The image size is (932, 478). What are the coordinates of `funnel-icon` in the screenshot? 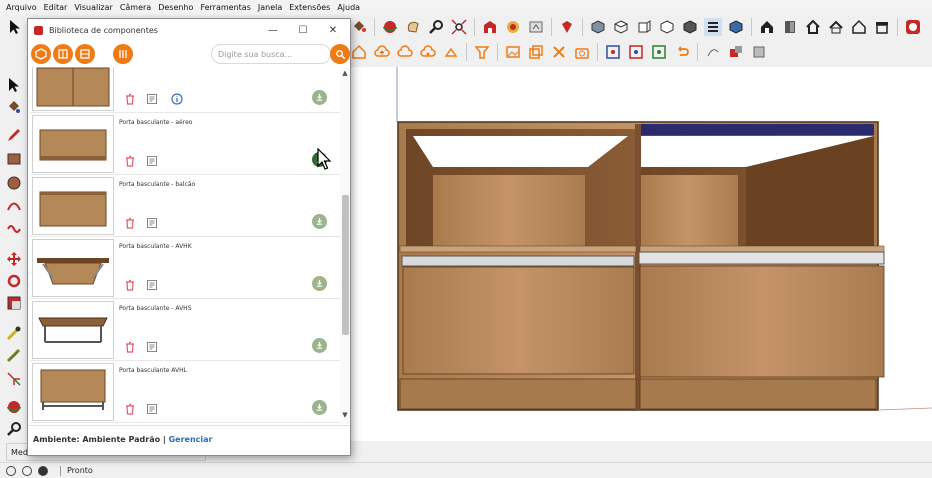 It's located at (482, 52).